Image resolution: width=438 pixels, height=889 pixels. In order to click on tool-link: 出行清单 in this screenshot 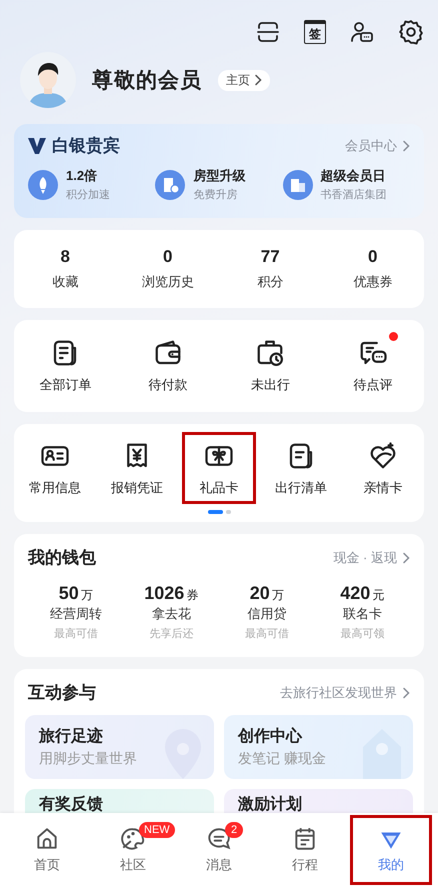, I will do `click(301, 488)`.